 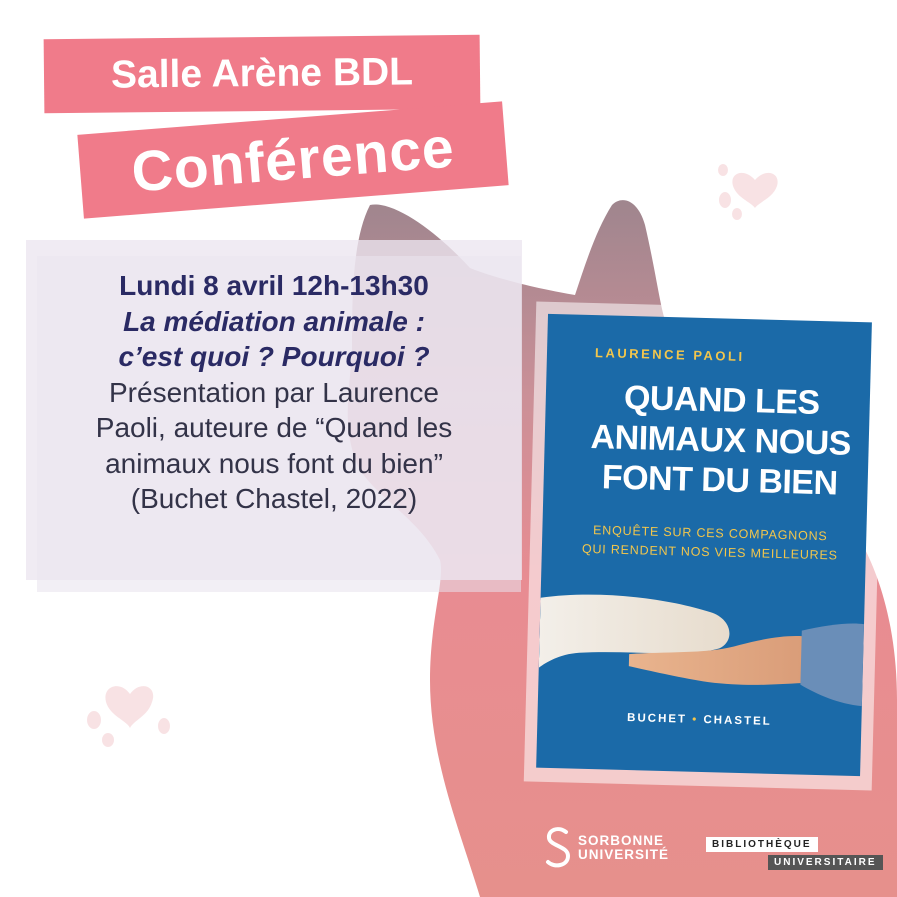 What do you see at coordinates (274, 392) in the screenshot?
I see `event-description-line1: Présentation par Laurence` at bounding box center [274, 392].